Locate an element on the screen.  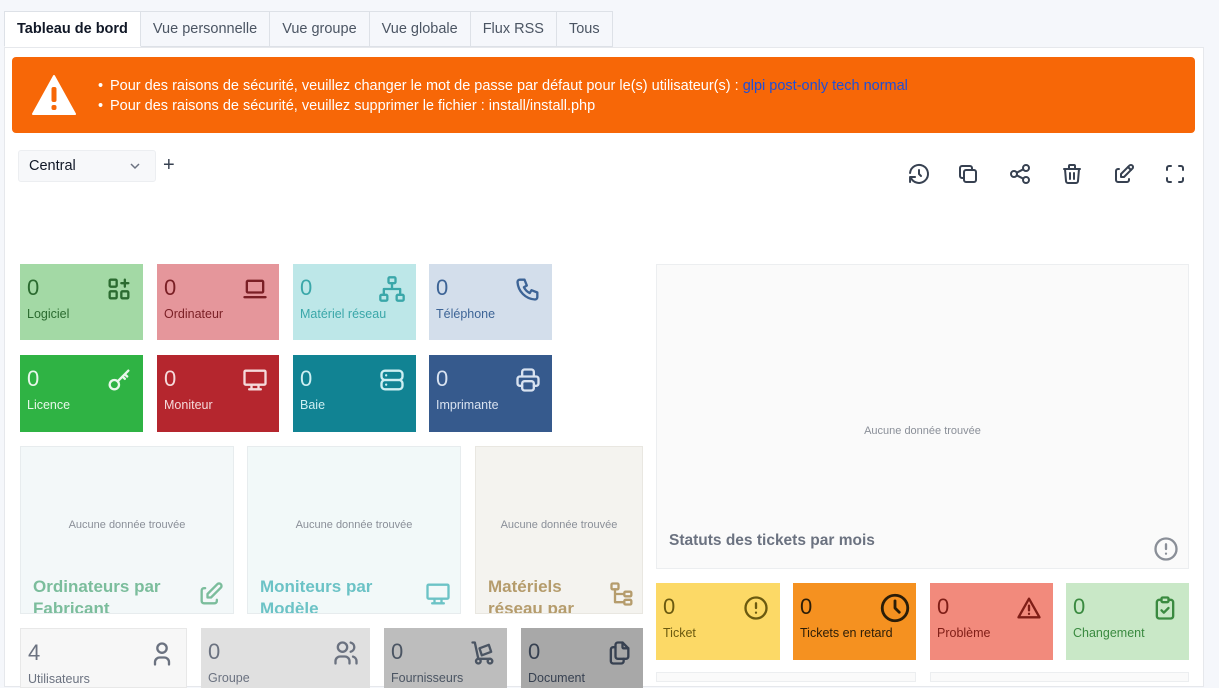
user-icon is located at coordinates (162, 654).